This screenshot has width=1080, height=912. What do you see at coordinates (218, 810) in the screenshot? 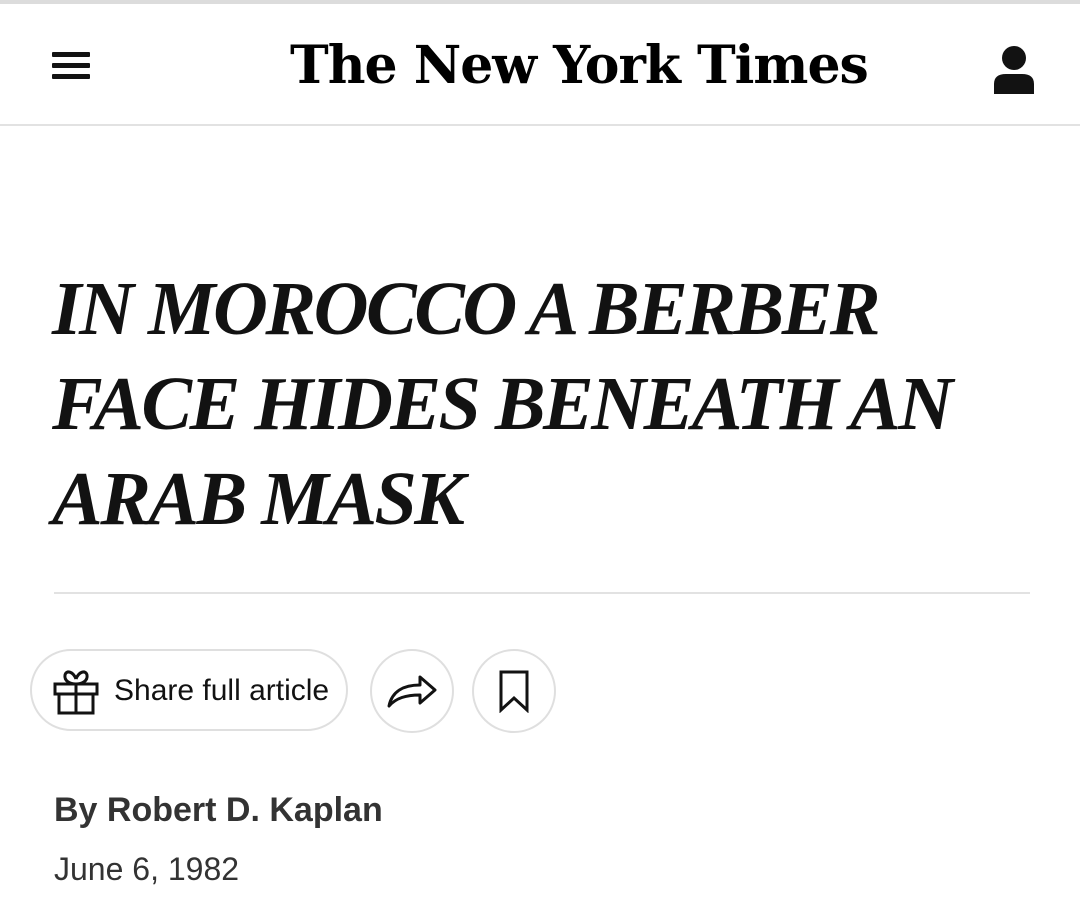
I see `article-byline: By Robert D. Kaplan` at bounding box center [218, 810].